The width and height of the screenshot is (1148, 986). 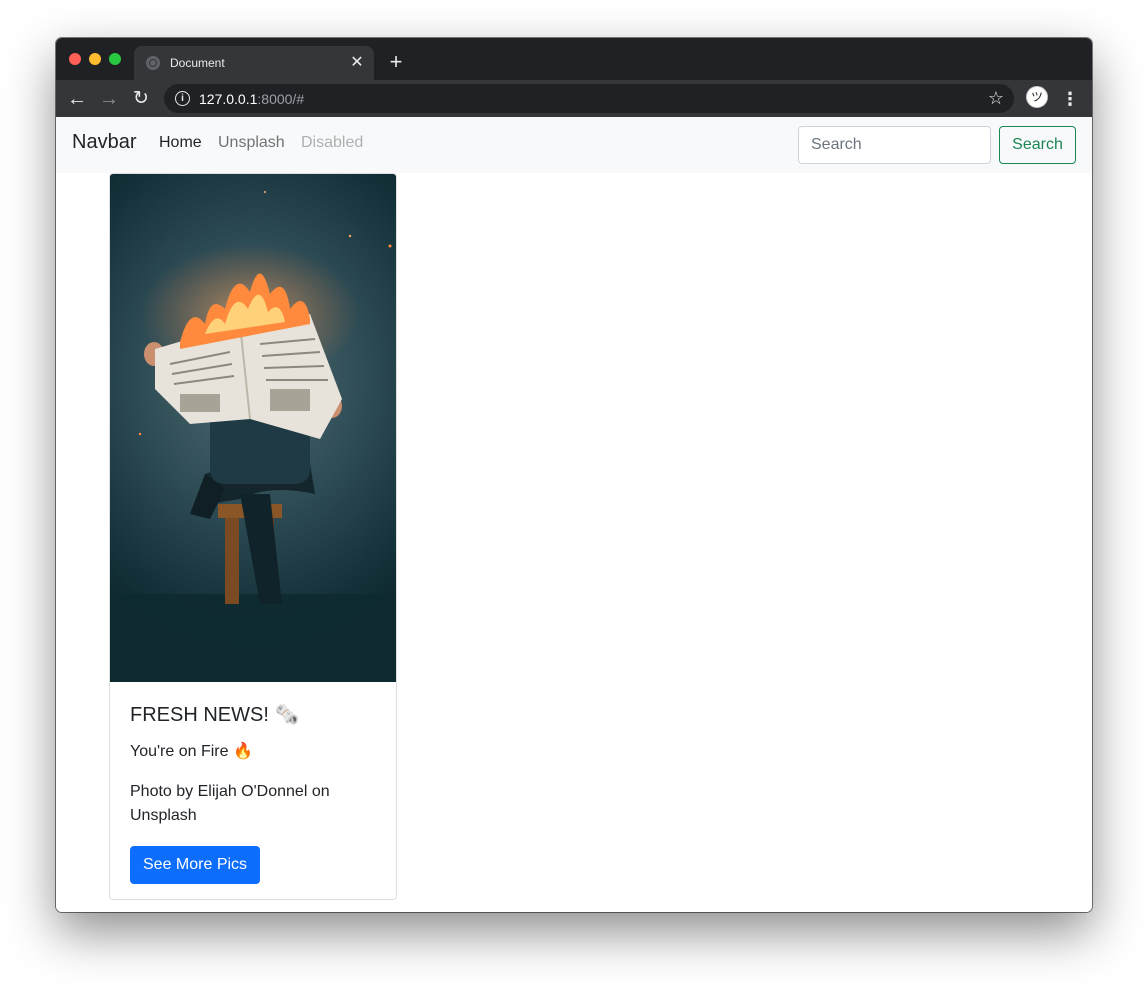 I want to click on globe-icon, so click(x=153, y=63).